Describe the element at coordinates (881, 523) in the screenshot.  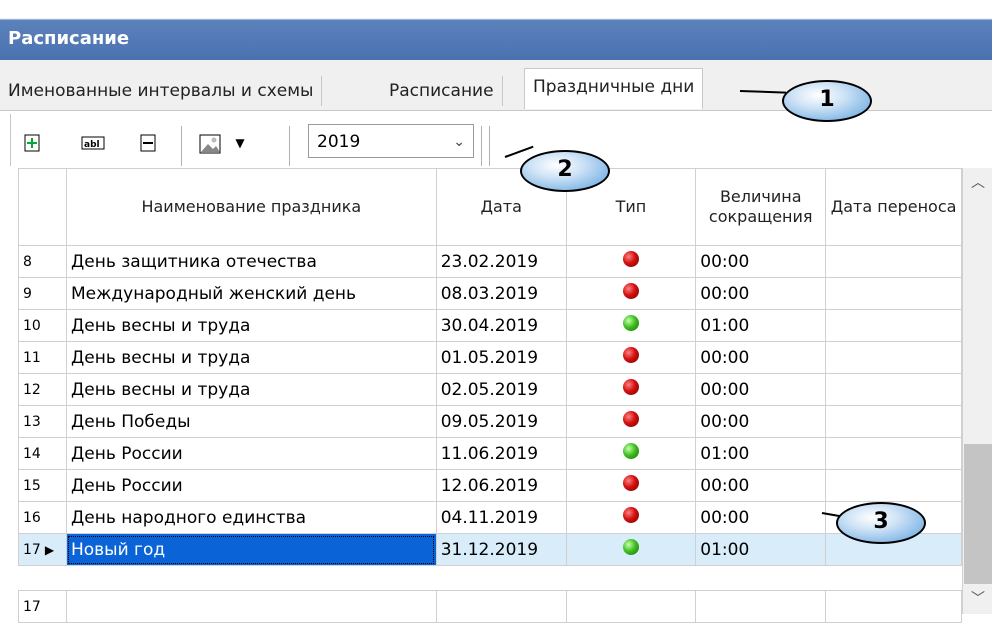
I see `callout-3: 3` at that location.